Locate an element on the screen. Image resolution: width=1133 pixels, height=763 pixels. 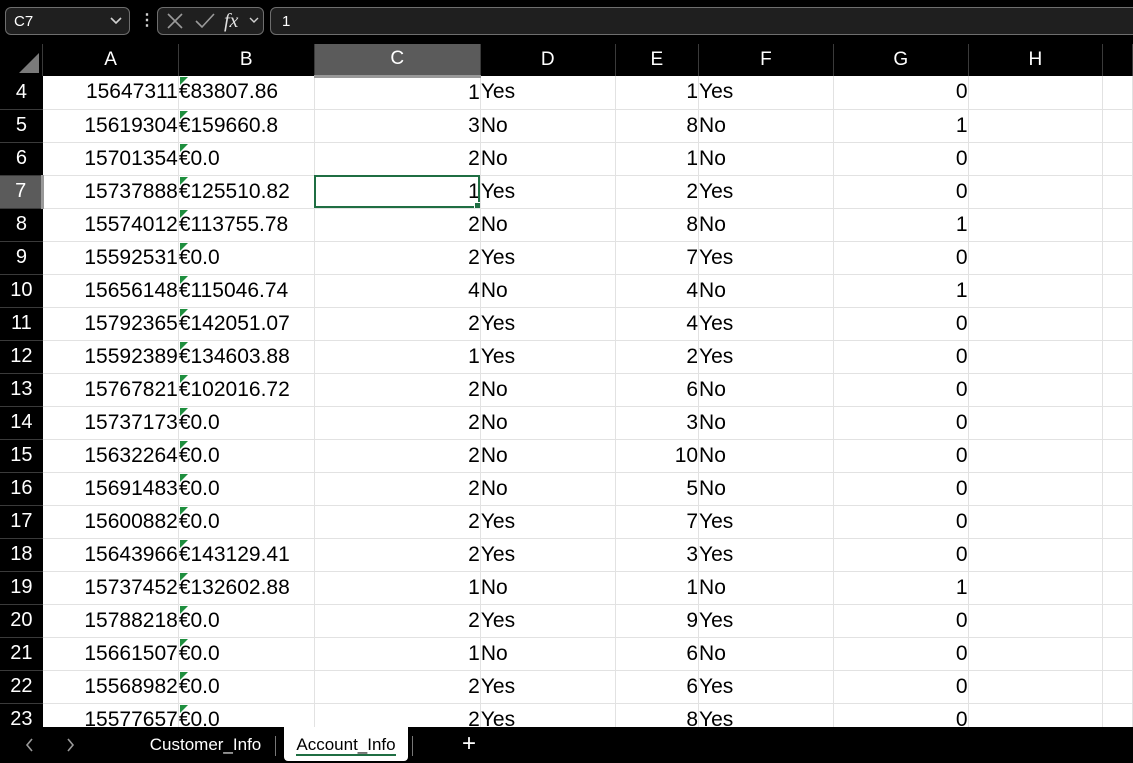
cell-e: 3 is located at coordinates (657, 423).